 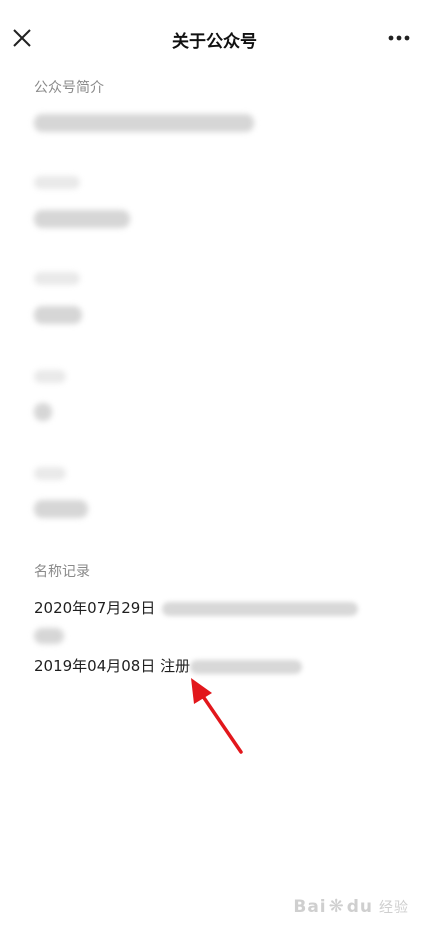 I want to click on more-icon, so click(x=399, y=38).